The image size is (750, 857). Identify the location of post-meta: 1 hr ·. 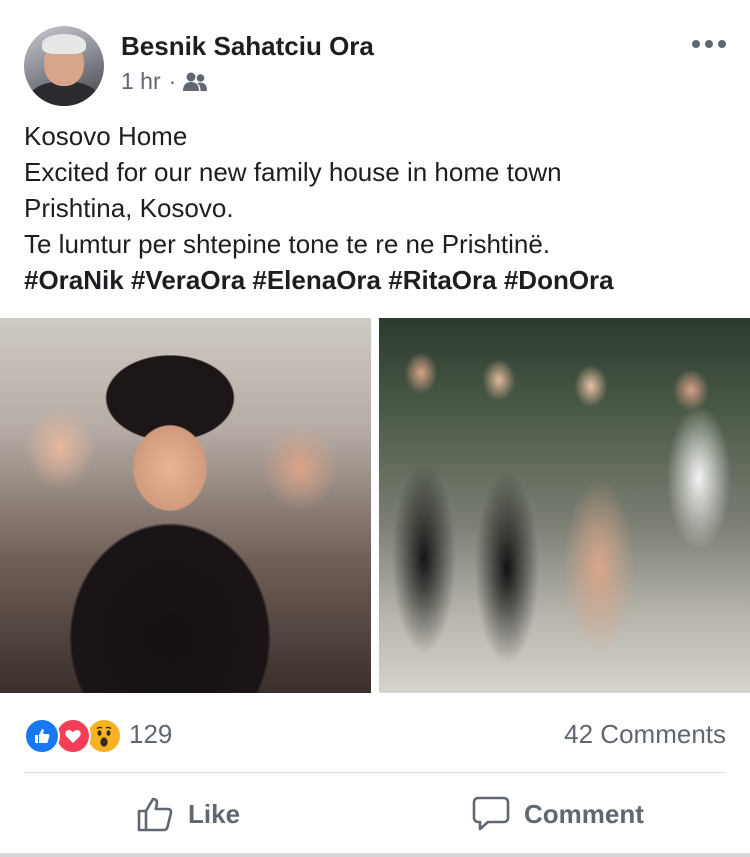
(164, 81).